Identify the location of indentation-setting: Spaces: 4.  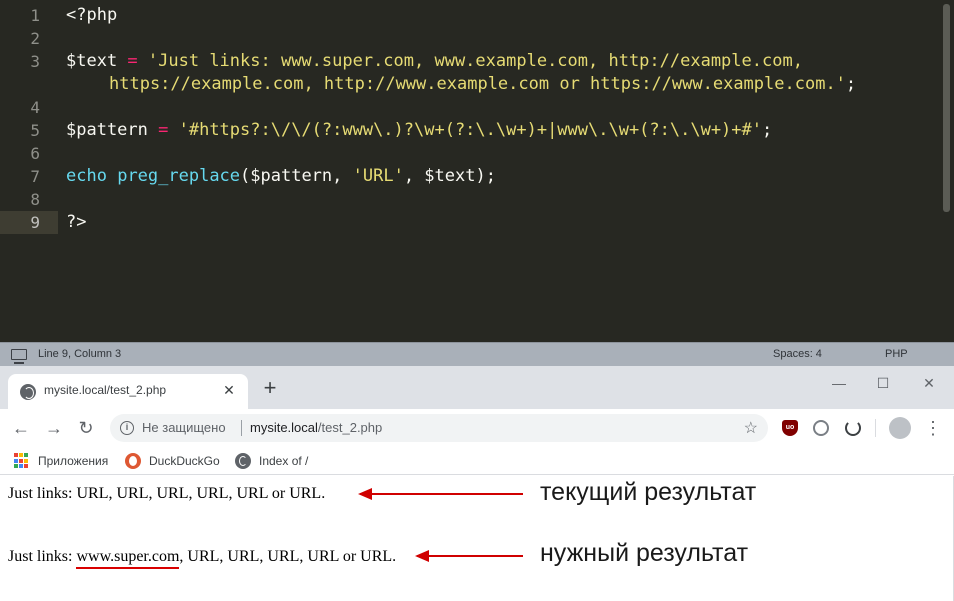
(797, 354).